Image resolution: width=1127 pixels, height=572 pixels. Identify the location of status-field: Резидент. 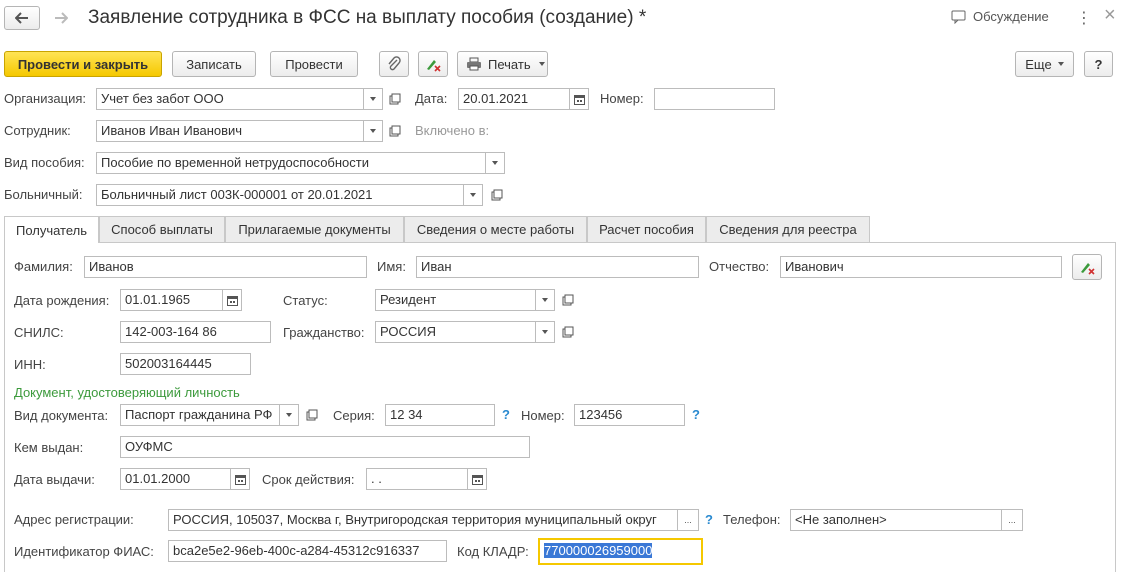
(455, 300).